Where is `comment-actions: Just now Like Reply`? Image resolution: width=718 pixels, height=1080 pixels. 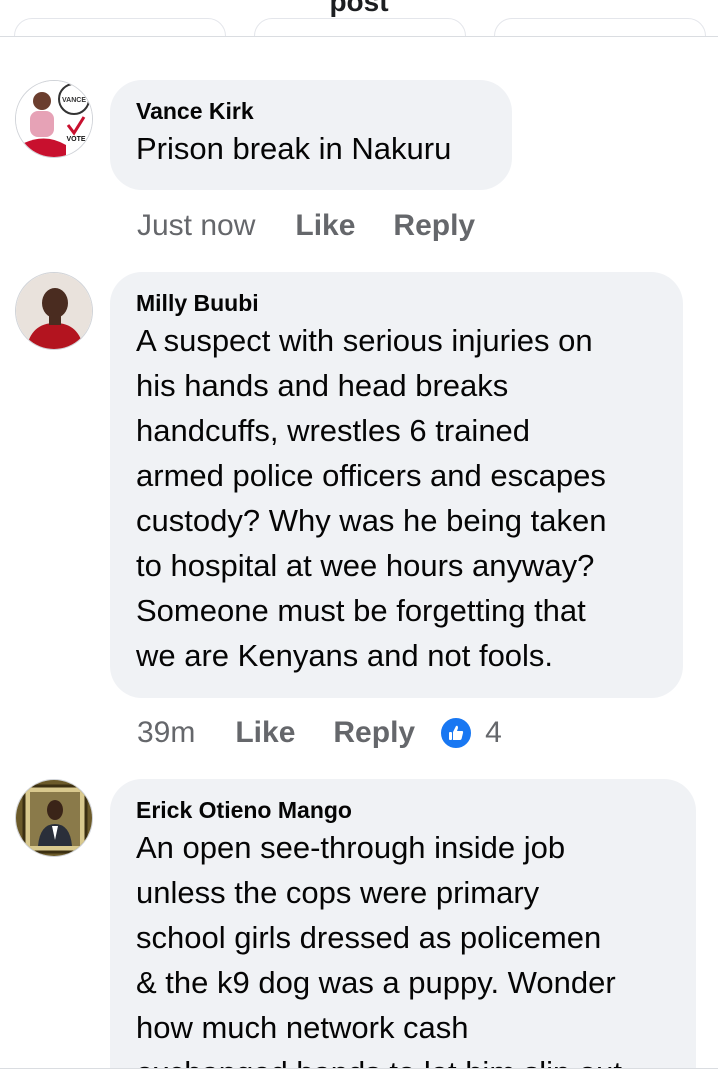
comment-actions: Just now Like Reply is located at coordinates (325, 226).